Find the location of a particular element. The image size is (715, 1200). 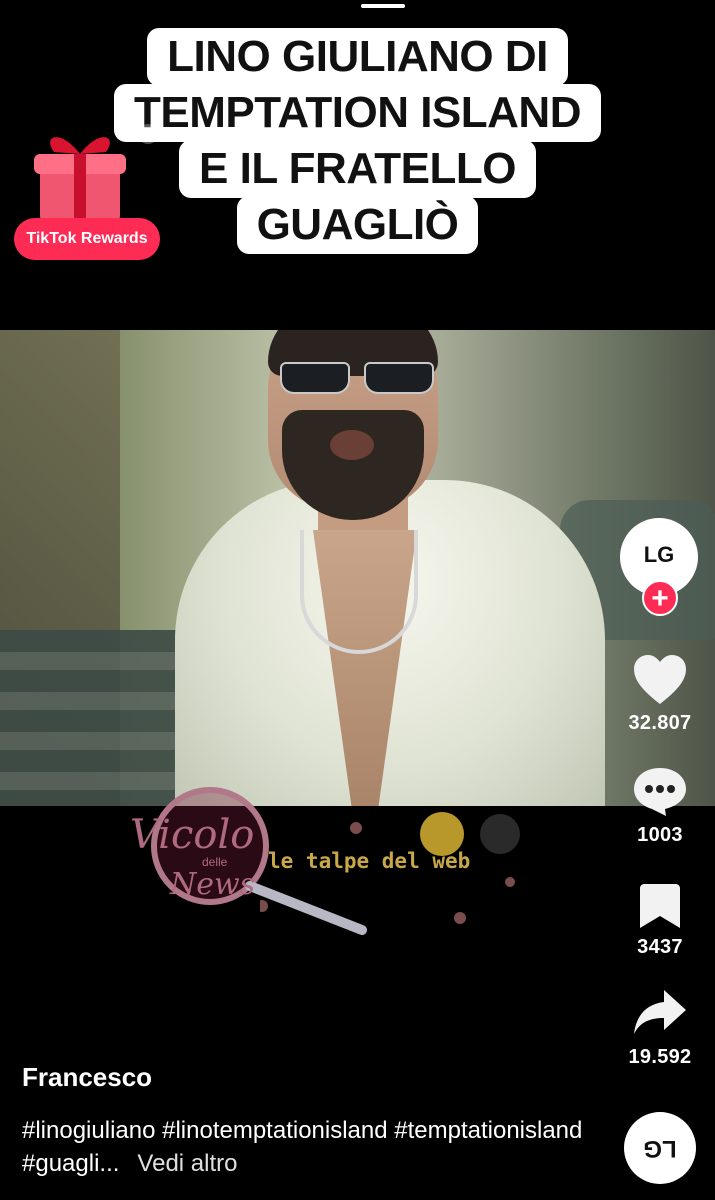

close-icon: × is located at coordinates (148, 134).